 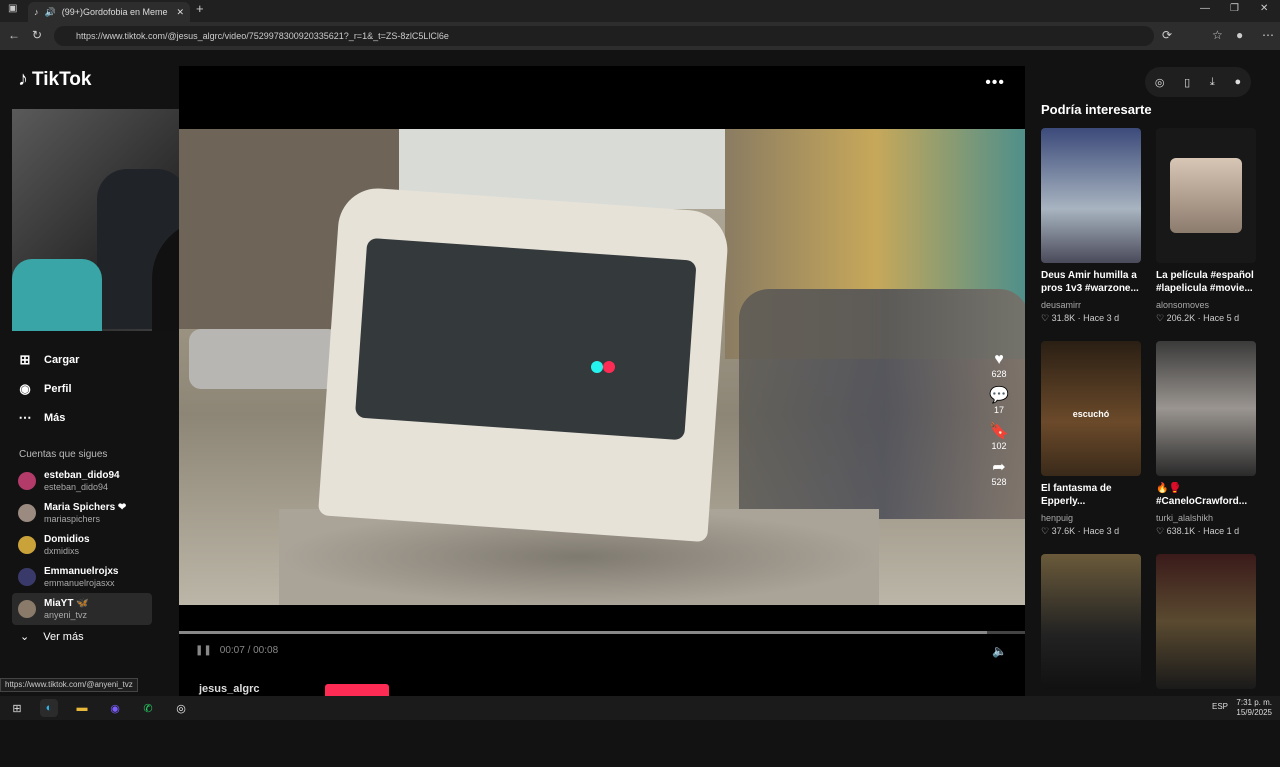 What do you see at coordinates (1212, 82) in the screenshot?
I see `download-icon: ⤓` at bounding box center [1212, 82].